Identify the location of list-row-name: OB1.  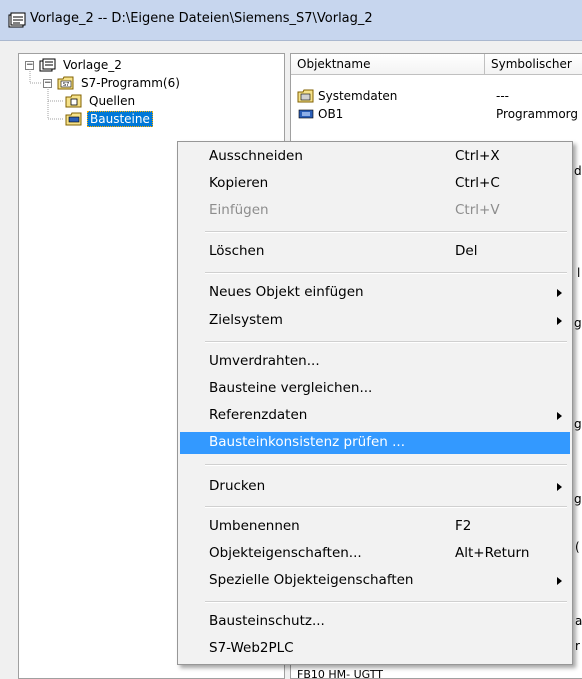
(331, 114).